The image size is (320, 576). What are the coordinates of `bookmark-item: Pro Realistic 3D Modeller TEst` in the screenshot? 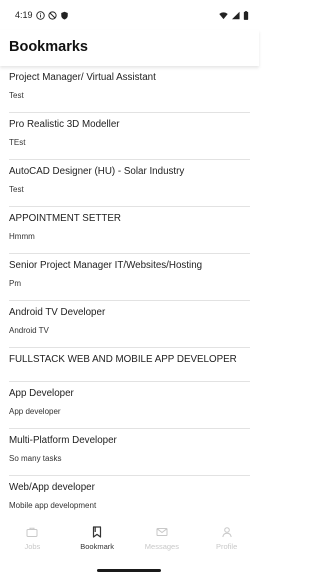 It's located at (129, 136).